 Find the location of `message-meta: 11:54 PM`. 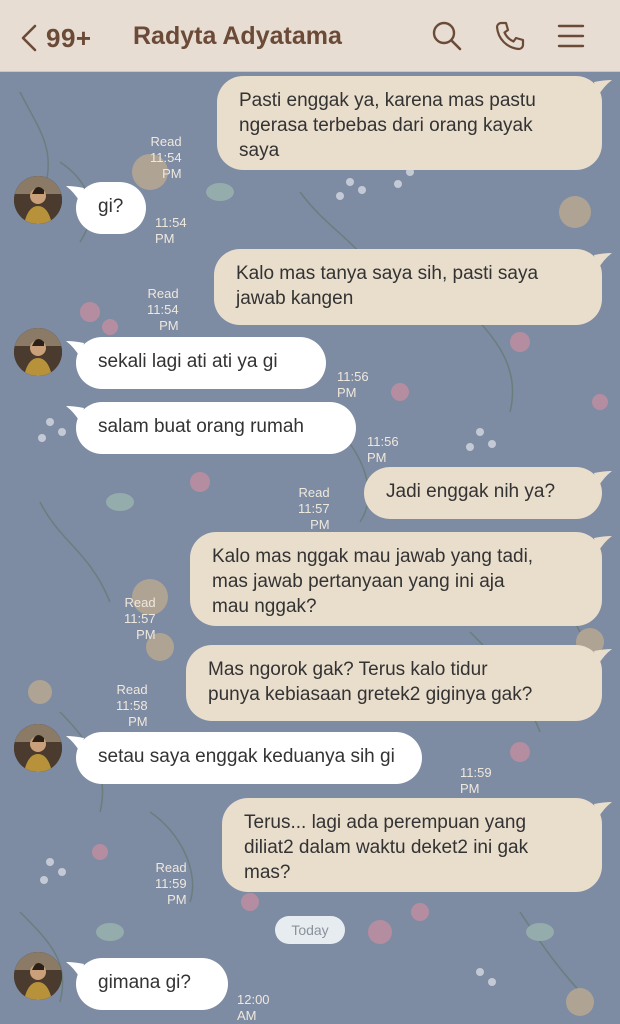

message-meta: 11:54 PM is located at coordinates (171, 231).